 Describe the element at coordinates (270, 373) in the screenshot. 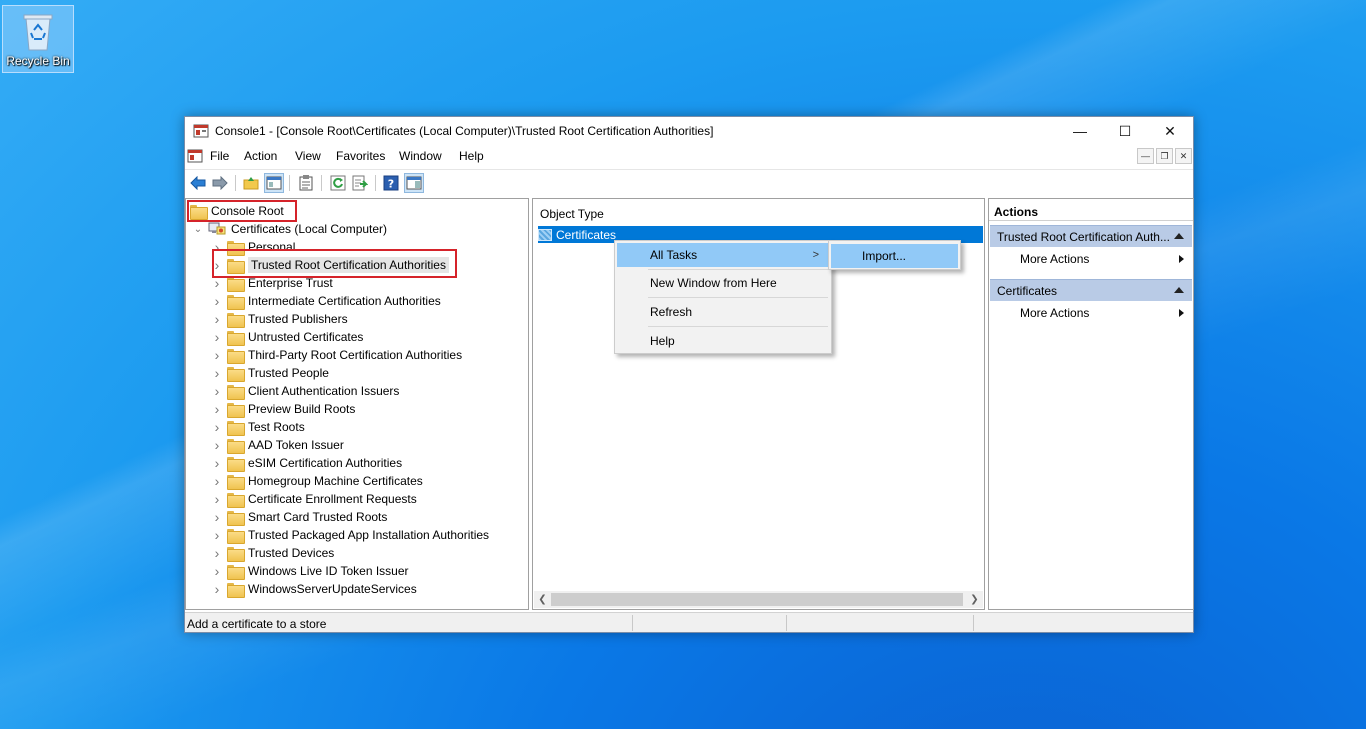

I see `tree-node-trusted-people: › Trusted People` at that location.